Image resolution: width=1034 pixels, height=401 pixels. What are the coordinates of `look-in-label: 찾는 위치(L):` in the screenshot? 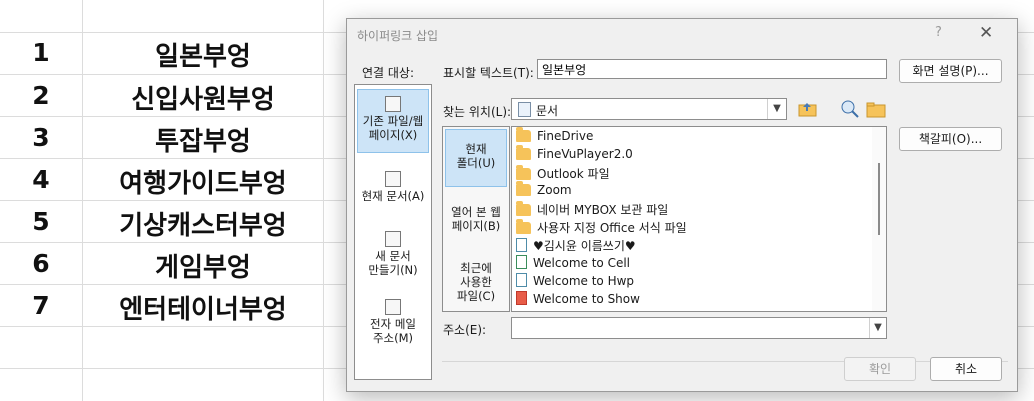 It's located at (477, 112).